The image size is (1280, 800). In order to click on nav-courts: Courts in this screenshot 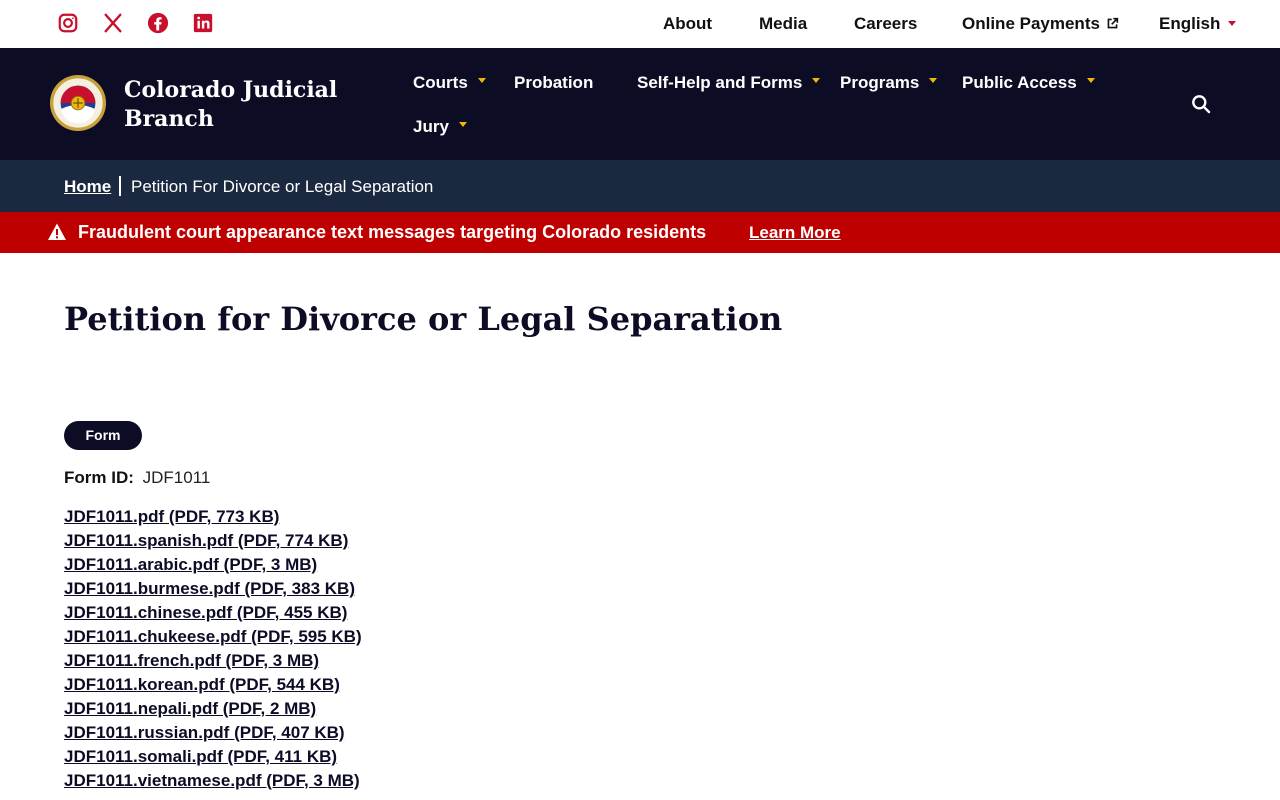, I will do `click(449, 83)`.